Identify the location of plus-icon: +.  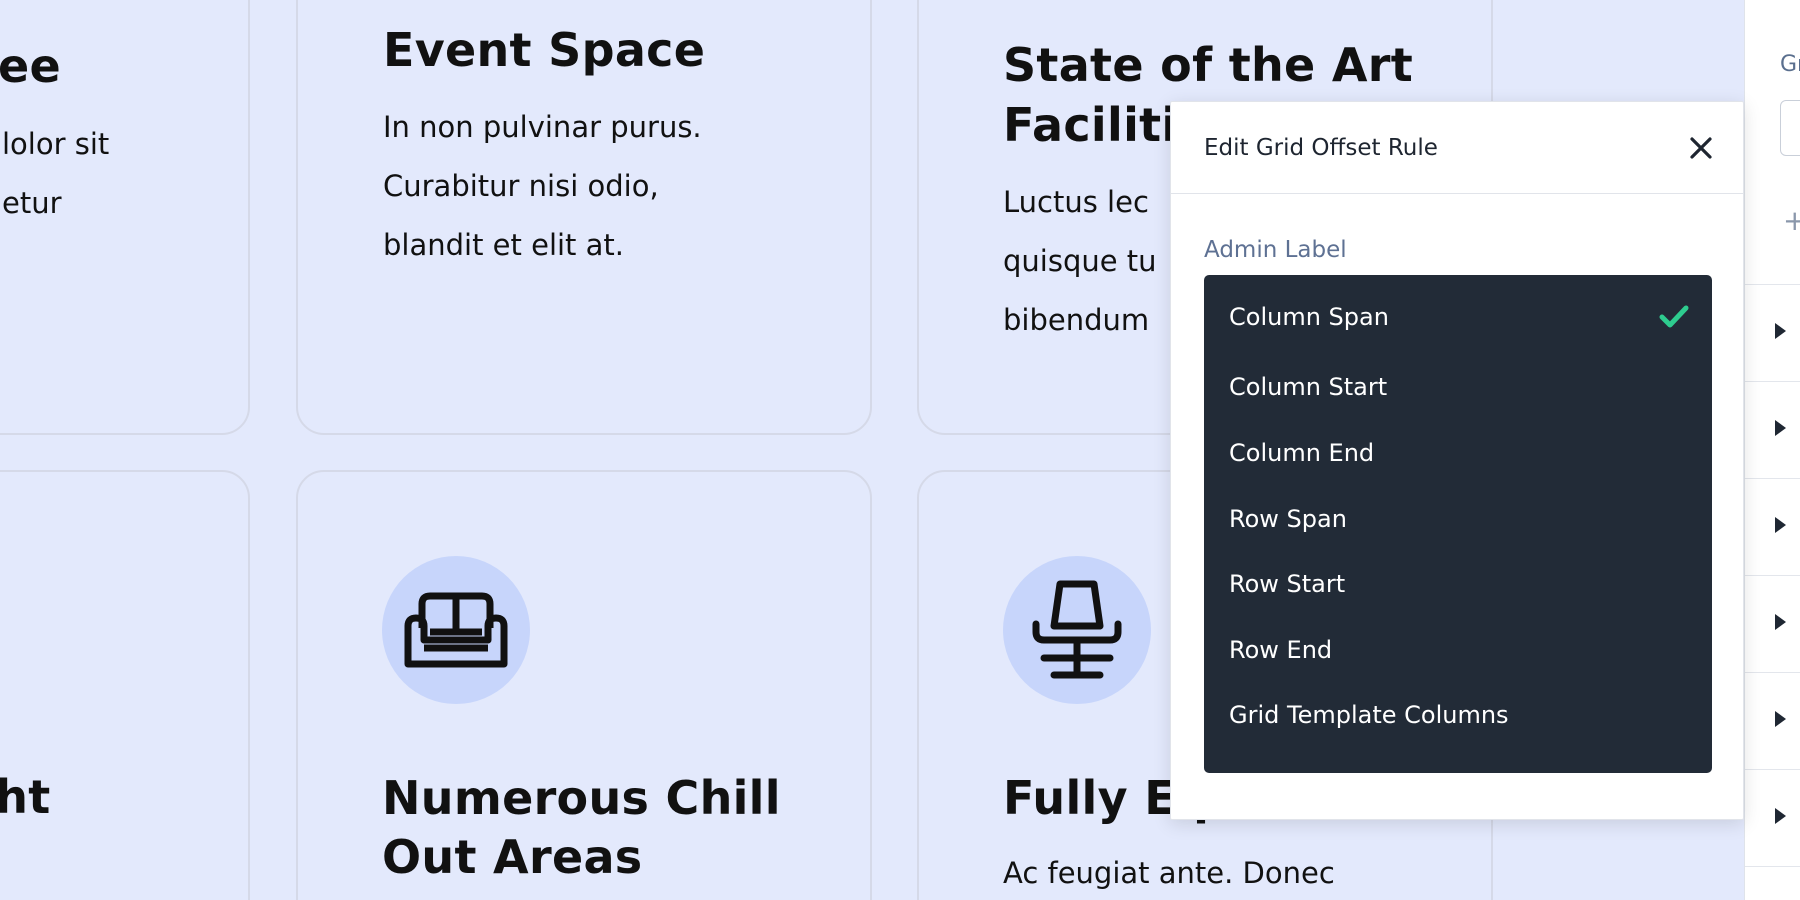
(1791, 220).